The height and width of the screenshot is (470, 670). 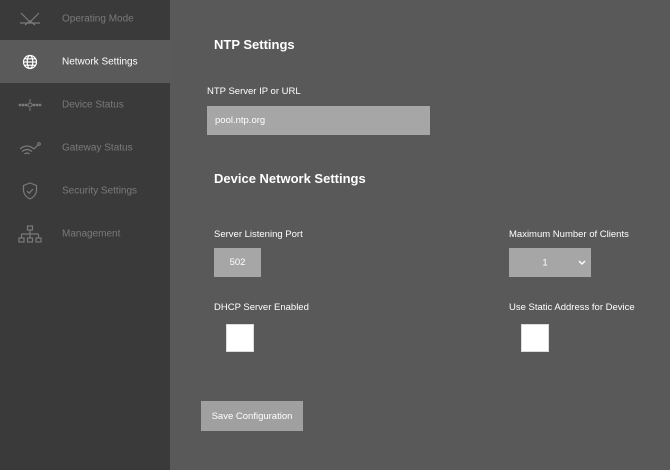 What do you see at coordinates (93, 104) in the screenshot?
I see `sidebar-item-label: Device Status` at bounding box center [93, 104].